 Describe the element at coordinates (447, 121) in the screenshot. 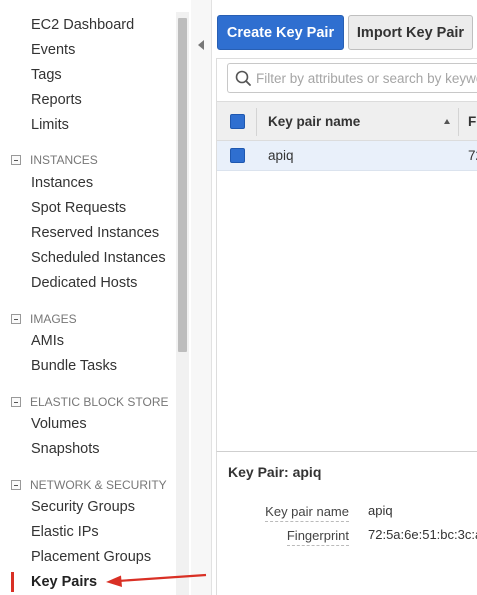

I see `sort-ascending-icon` at that location.